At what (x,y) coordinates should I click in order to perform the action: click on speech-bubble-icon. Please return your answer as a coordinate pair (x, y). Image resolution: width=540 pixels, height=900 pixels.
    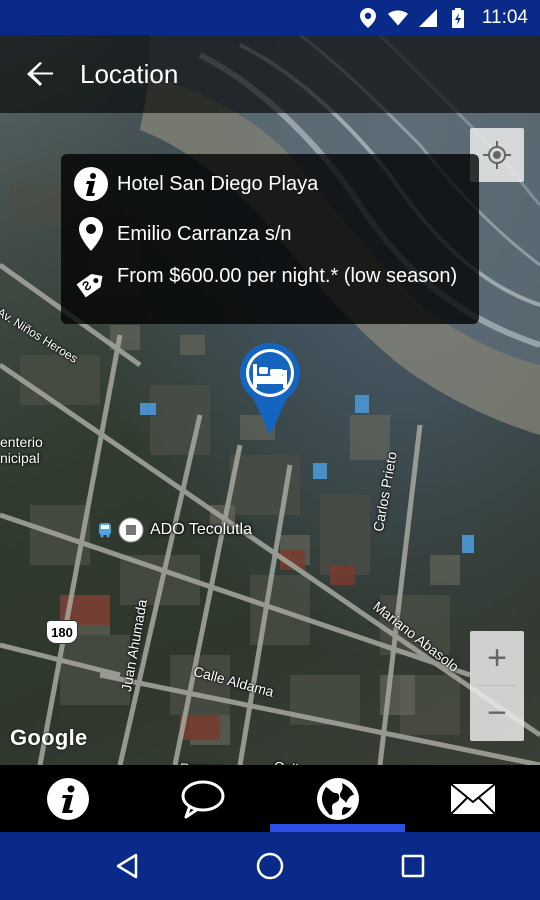
    Looking at the image, I should click on (202, 799).